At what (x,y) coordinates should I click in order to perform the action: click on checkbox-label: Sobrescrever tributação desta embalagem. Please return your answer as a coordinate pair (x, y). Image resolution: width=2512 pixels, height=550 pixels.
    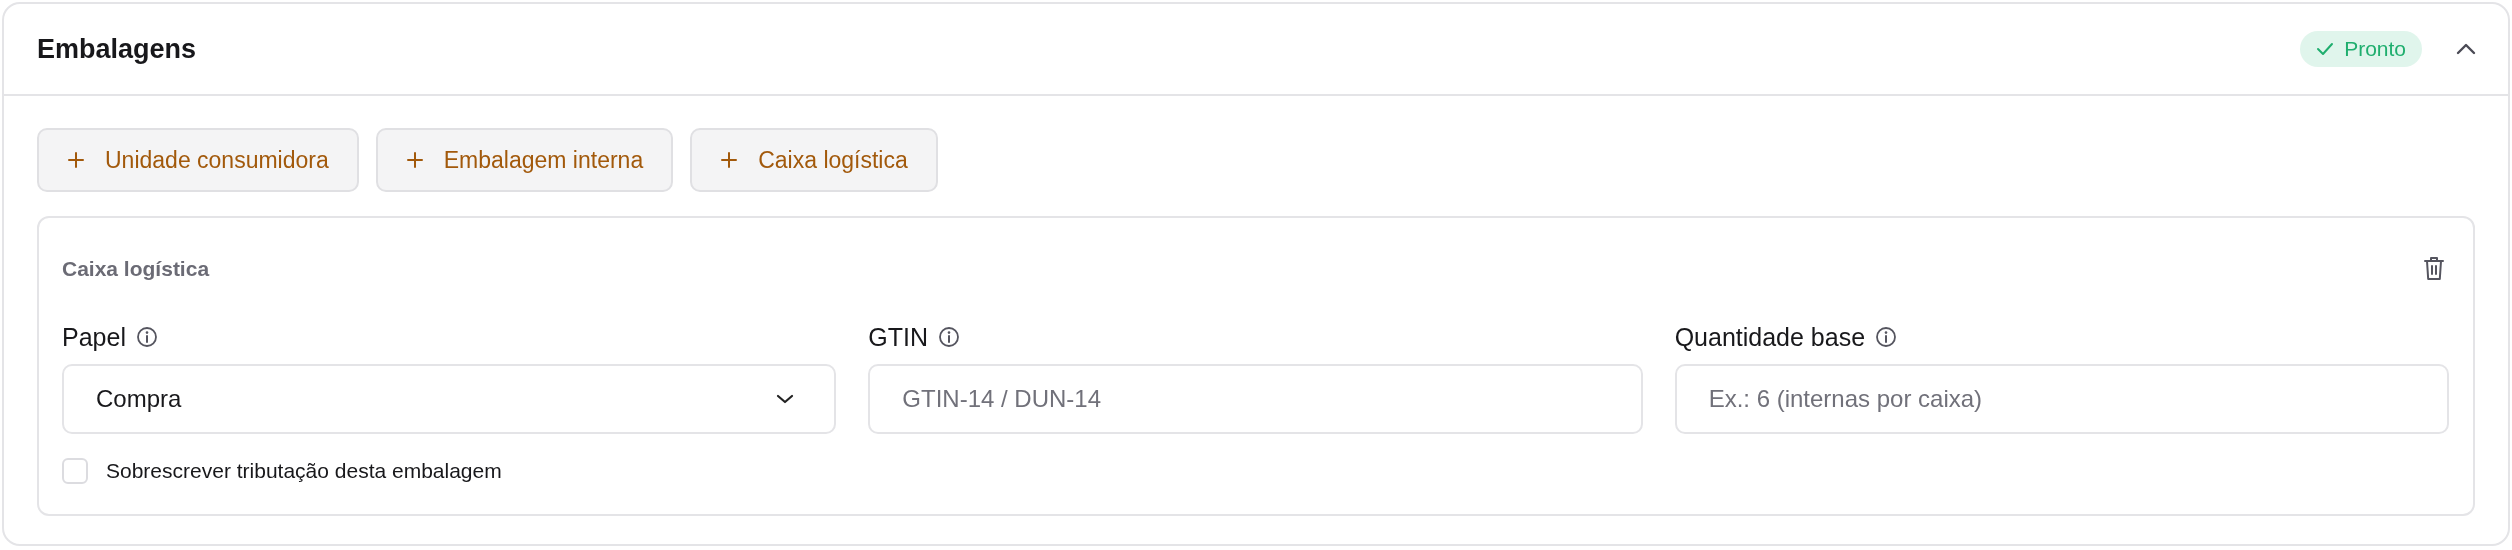
    Looking at the image, I should click on (304, 471).